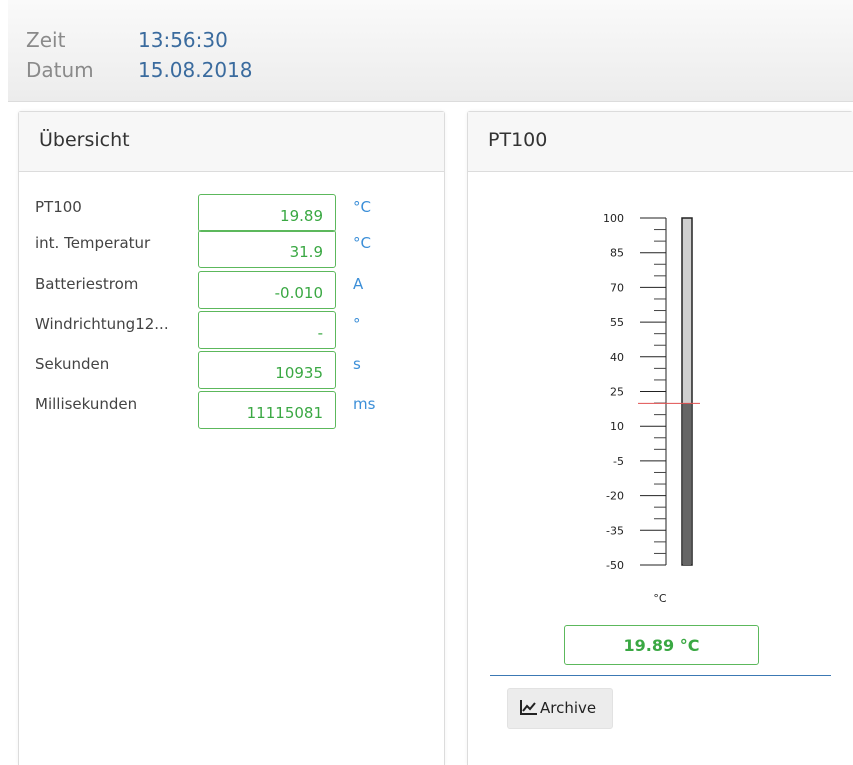  I want to click on pt100-value-display: 19.89 °C, so click(661, 645).